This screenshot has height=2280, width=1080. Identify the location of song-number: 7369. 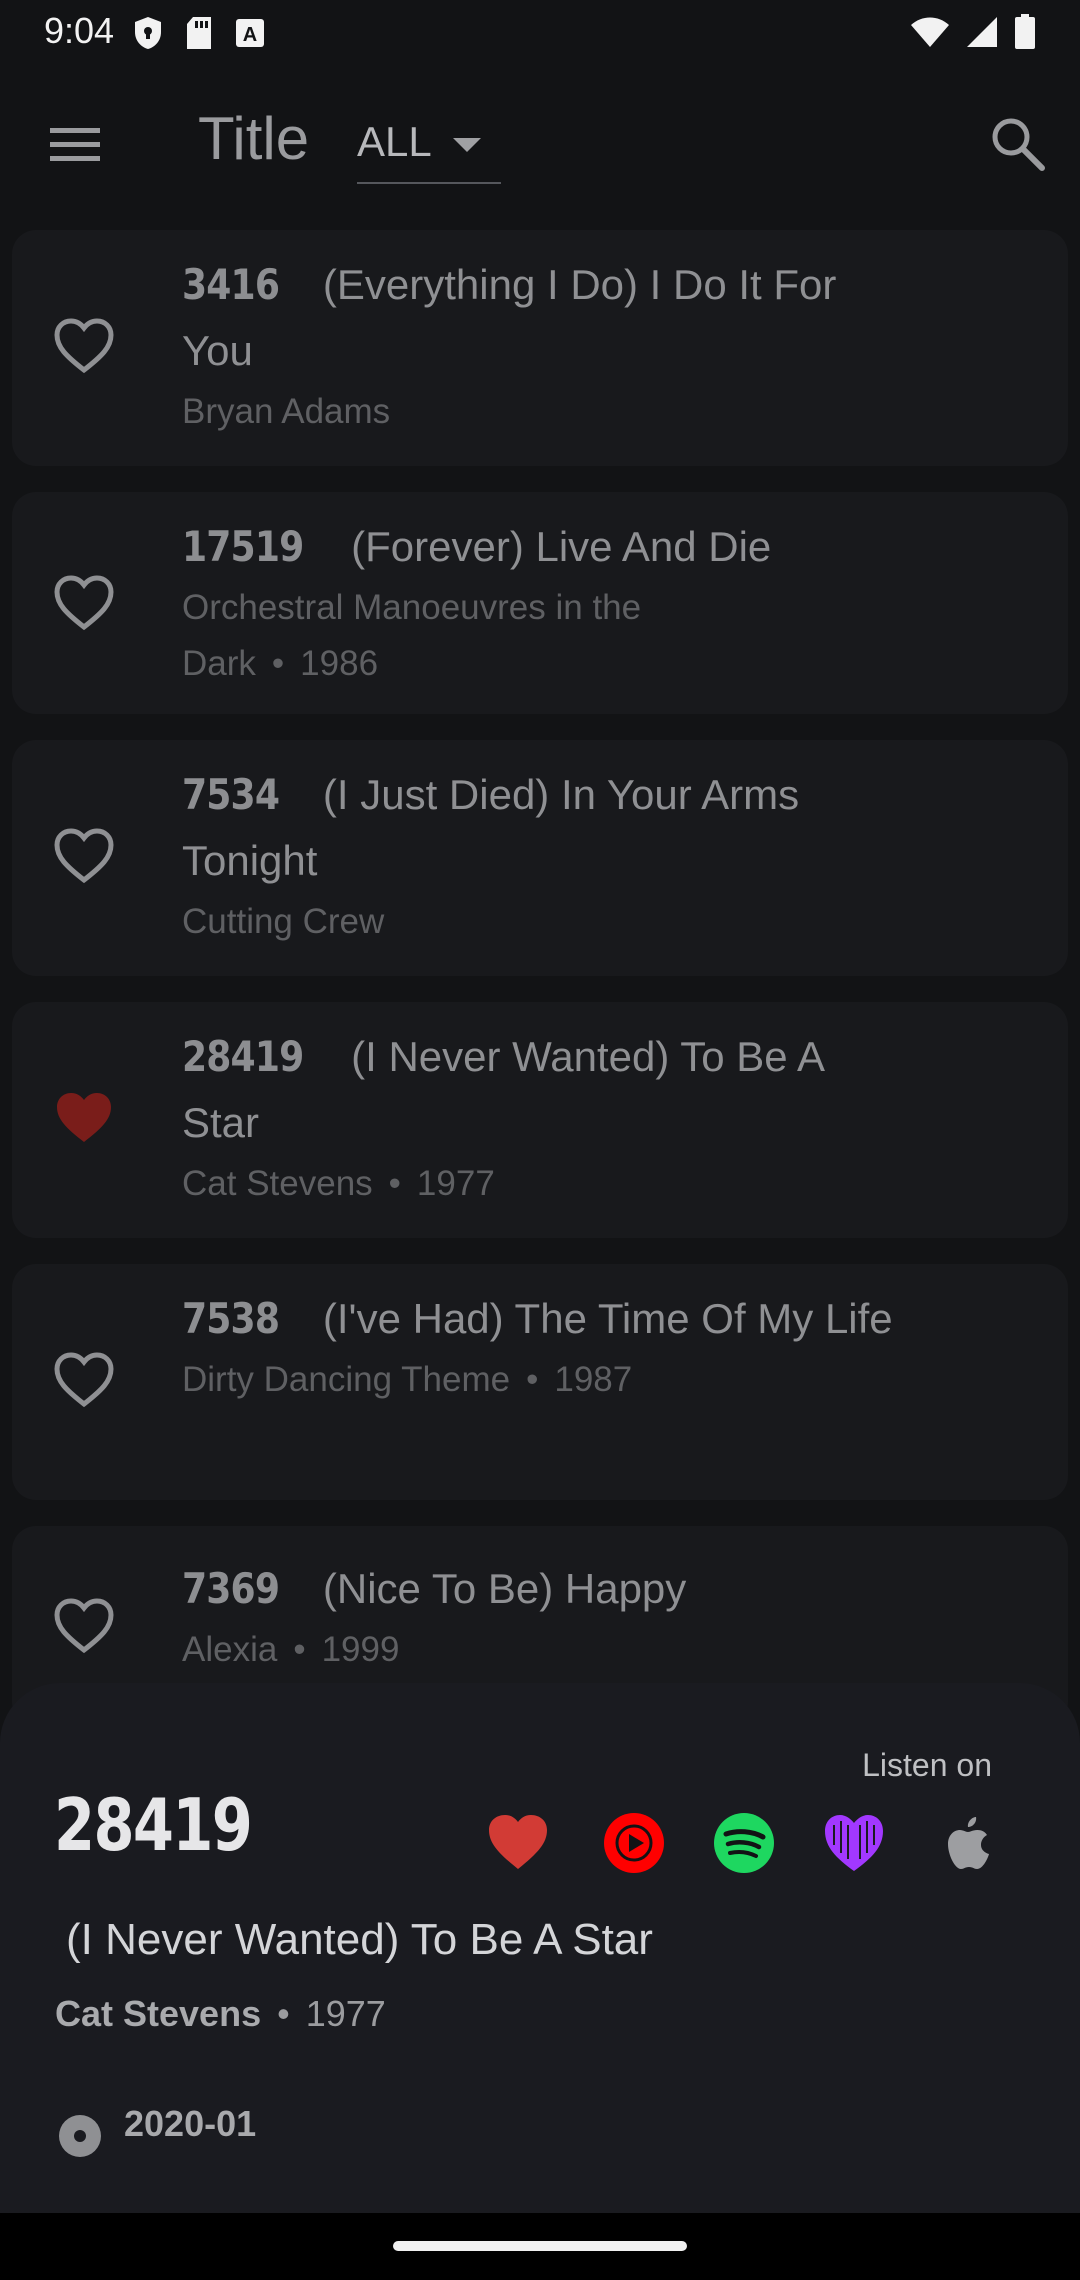
(231, 1588).